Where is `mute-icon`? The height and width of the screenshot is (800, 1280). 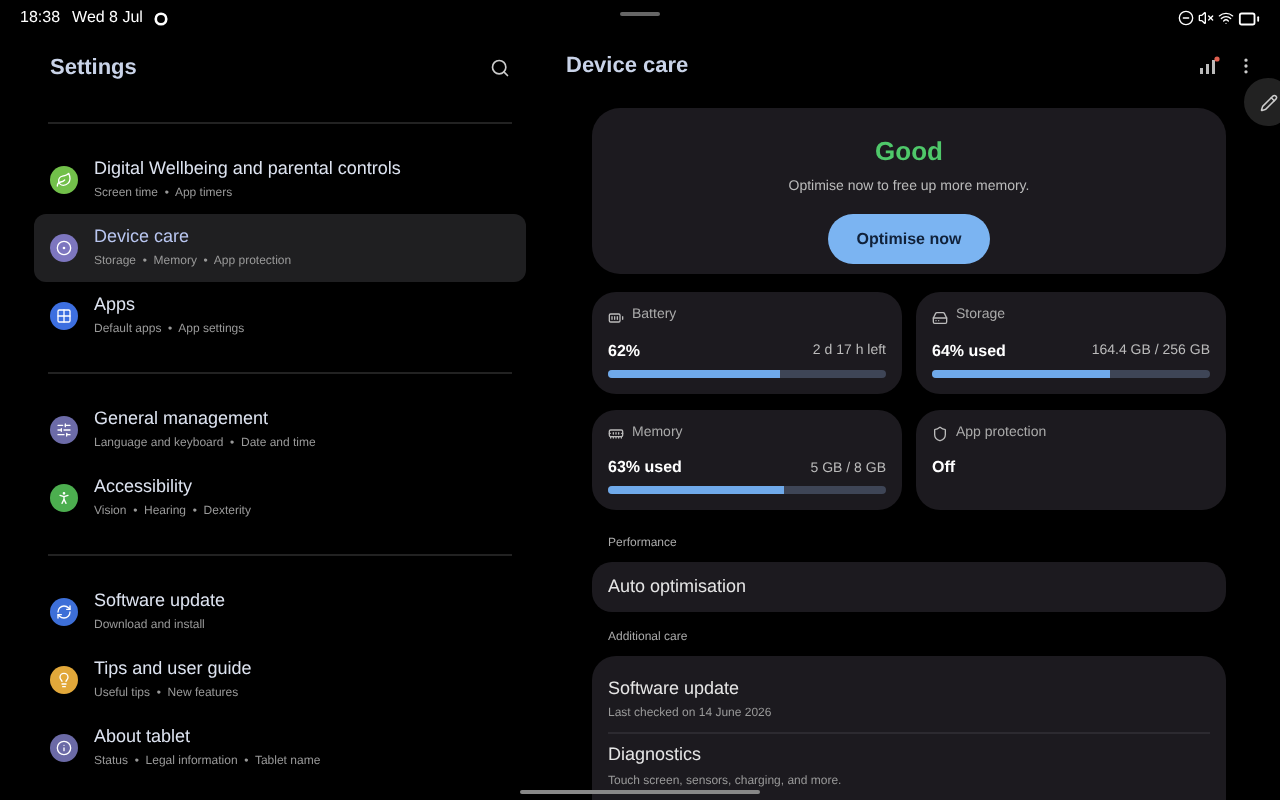 mute-icon is located at coordinates (1206, 18).